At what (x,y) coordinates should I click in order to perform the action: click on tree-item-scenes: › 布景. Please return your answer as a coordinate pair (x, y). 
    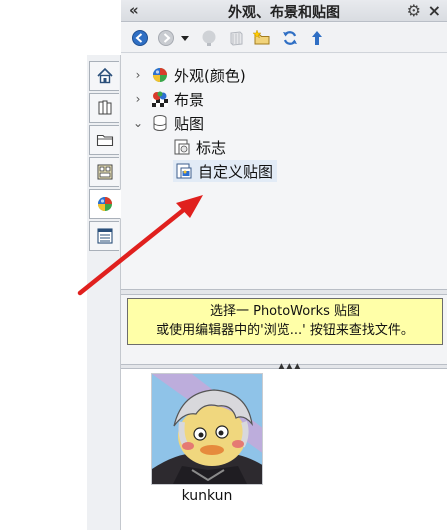
    Looking at the image, I should click on (167, 99).